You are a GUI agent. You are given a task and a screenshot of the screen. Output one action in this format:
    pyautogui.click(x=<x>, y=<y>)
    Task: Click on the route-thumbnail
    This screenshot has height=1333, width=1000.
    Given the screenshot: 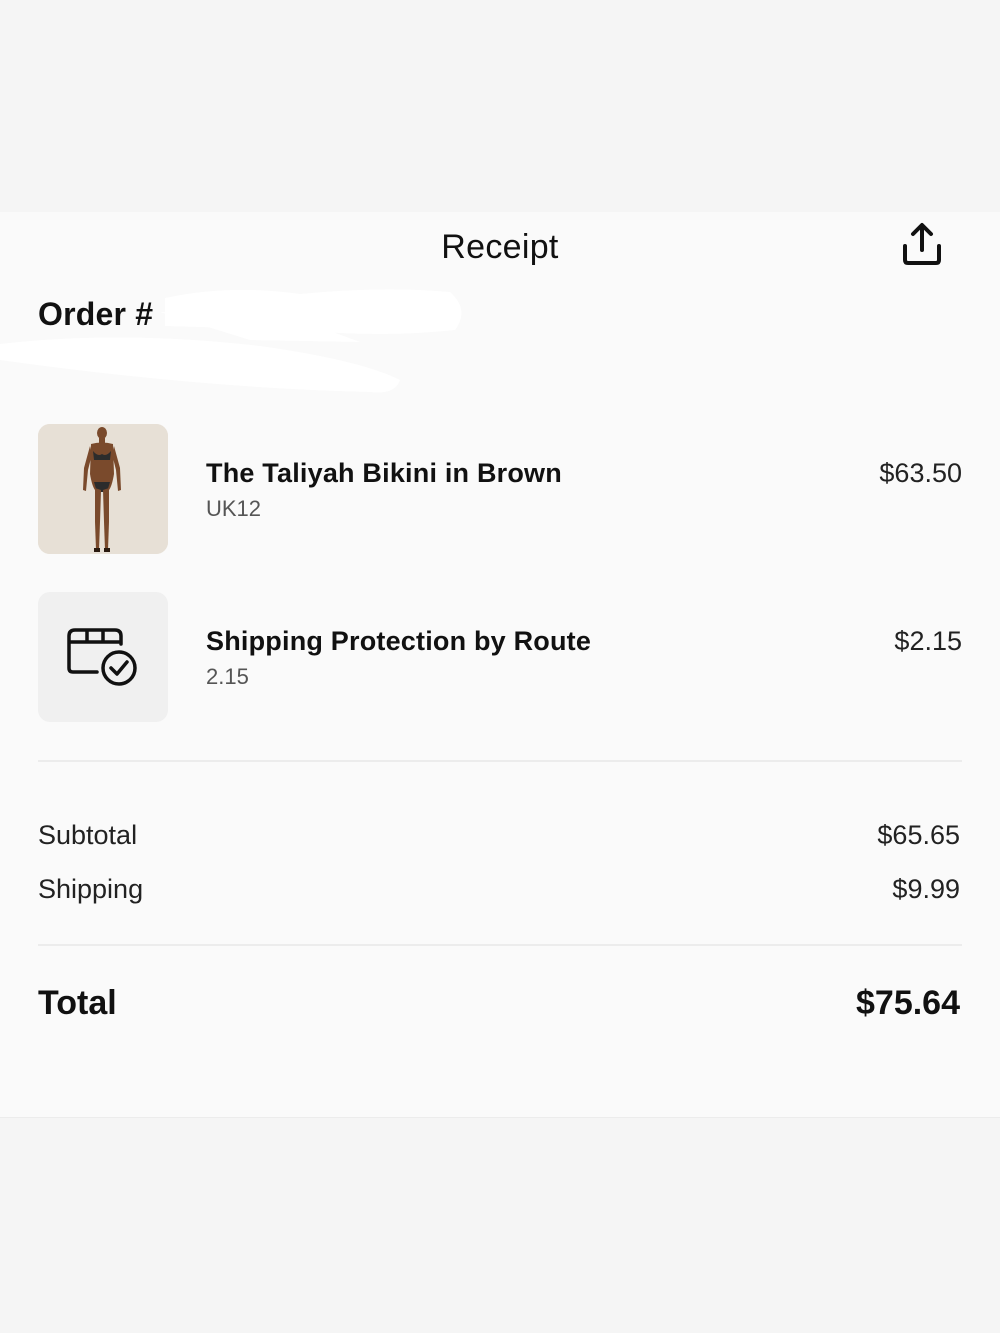 What is the action you would take?
    pyautogui.click(x=103, y=657)
    